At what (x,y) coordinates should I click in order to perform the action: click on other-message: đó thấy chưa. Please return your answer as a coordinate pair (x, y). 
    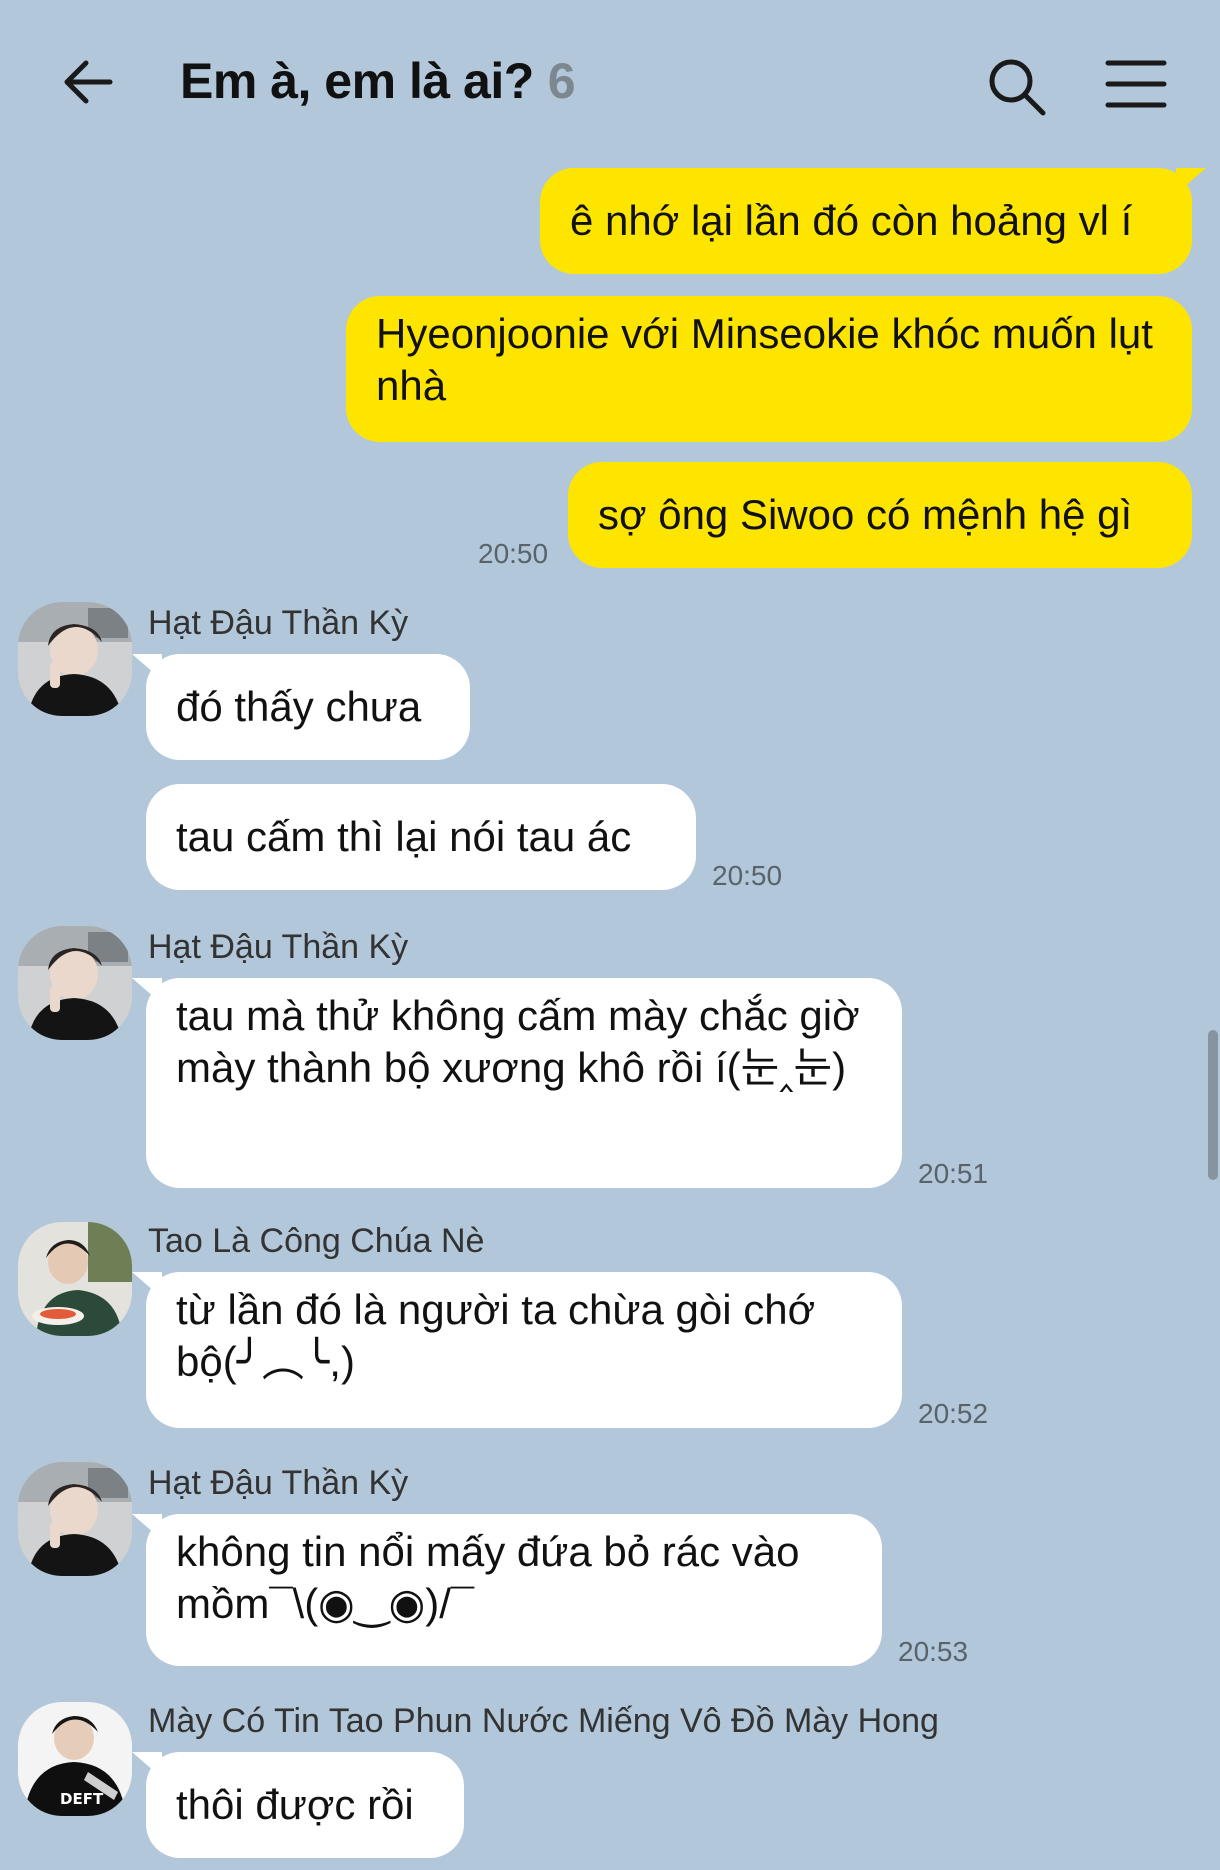
    Looking at the image, I should click on (301, 707).